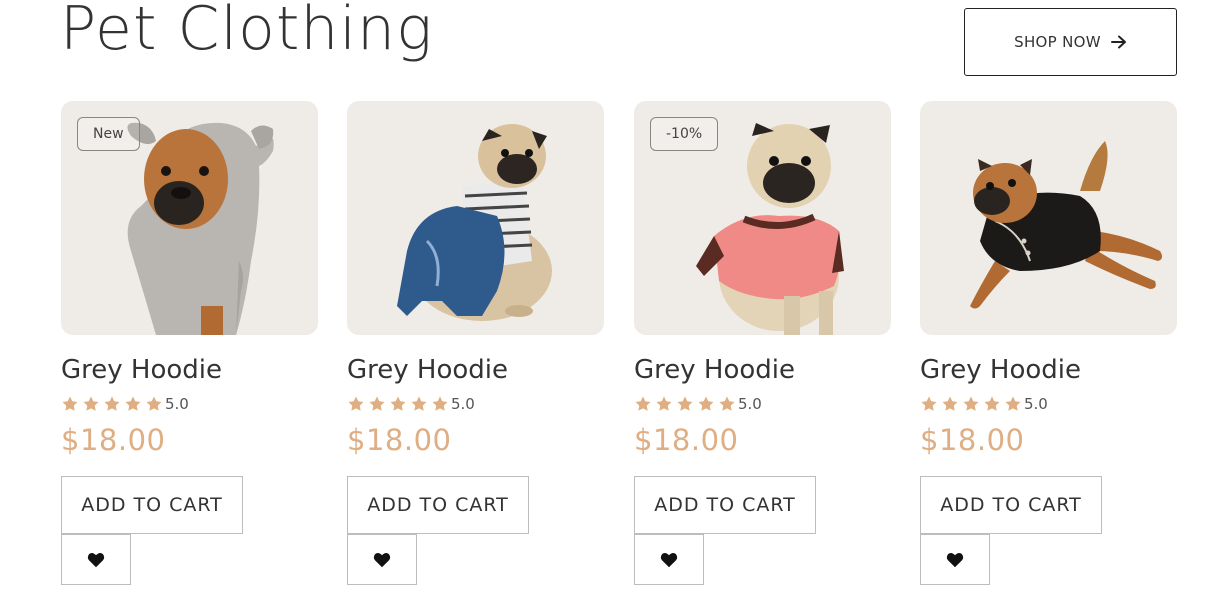  What do you see at coordinates (247, 32) in the screenshot?
I see `page-title: Pet Clothing` at bounding box center [247, 32].